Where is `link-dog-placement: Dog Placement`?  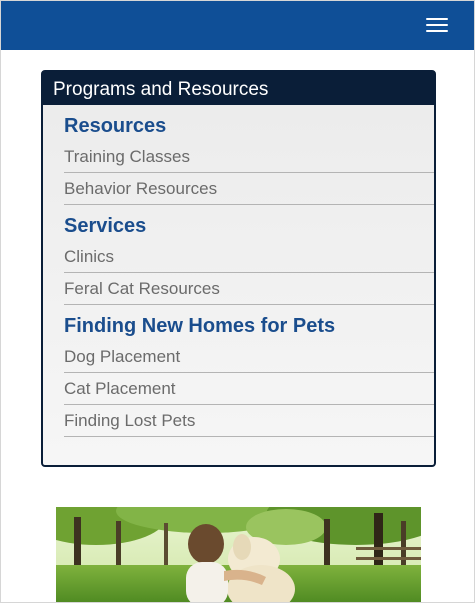 link-dog-placement: Dog Placement is located at coordinates (249, 357).